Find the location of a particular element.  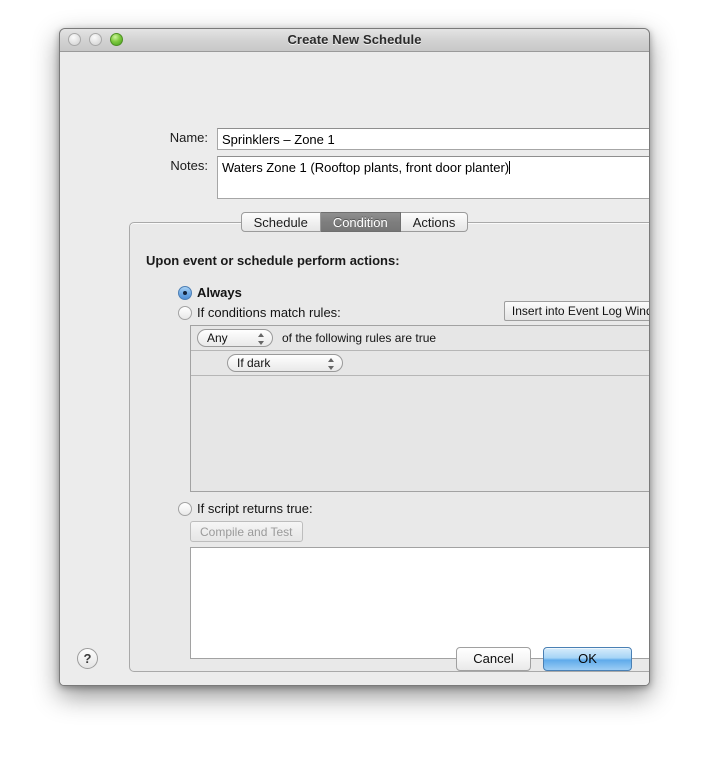

rule-row-match: Any of the following rules are true is located at coordinates (420, 338).